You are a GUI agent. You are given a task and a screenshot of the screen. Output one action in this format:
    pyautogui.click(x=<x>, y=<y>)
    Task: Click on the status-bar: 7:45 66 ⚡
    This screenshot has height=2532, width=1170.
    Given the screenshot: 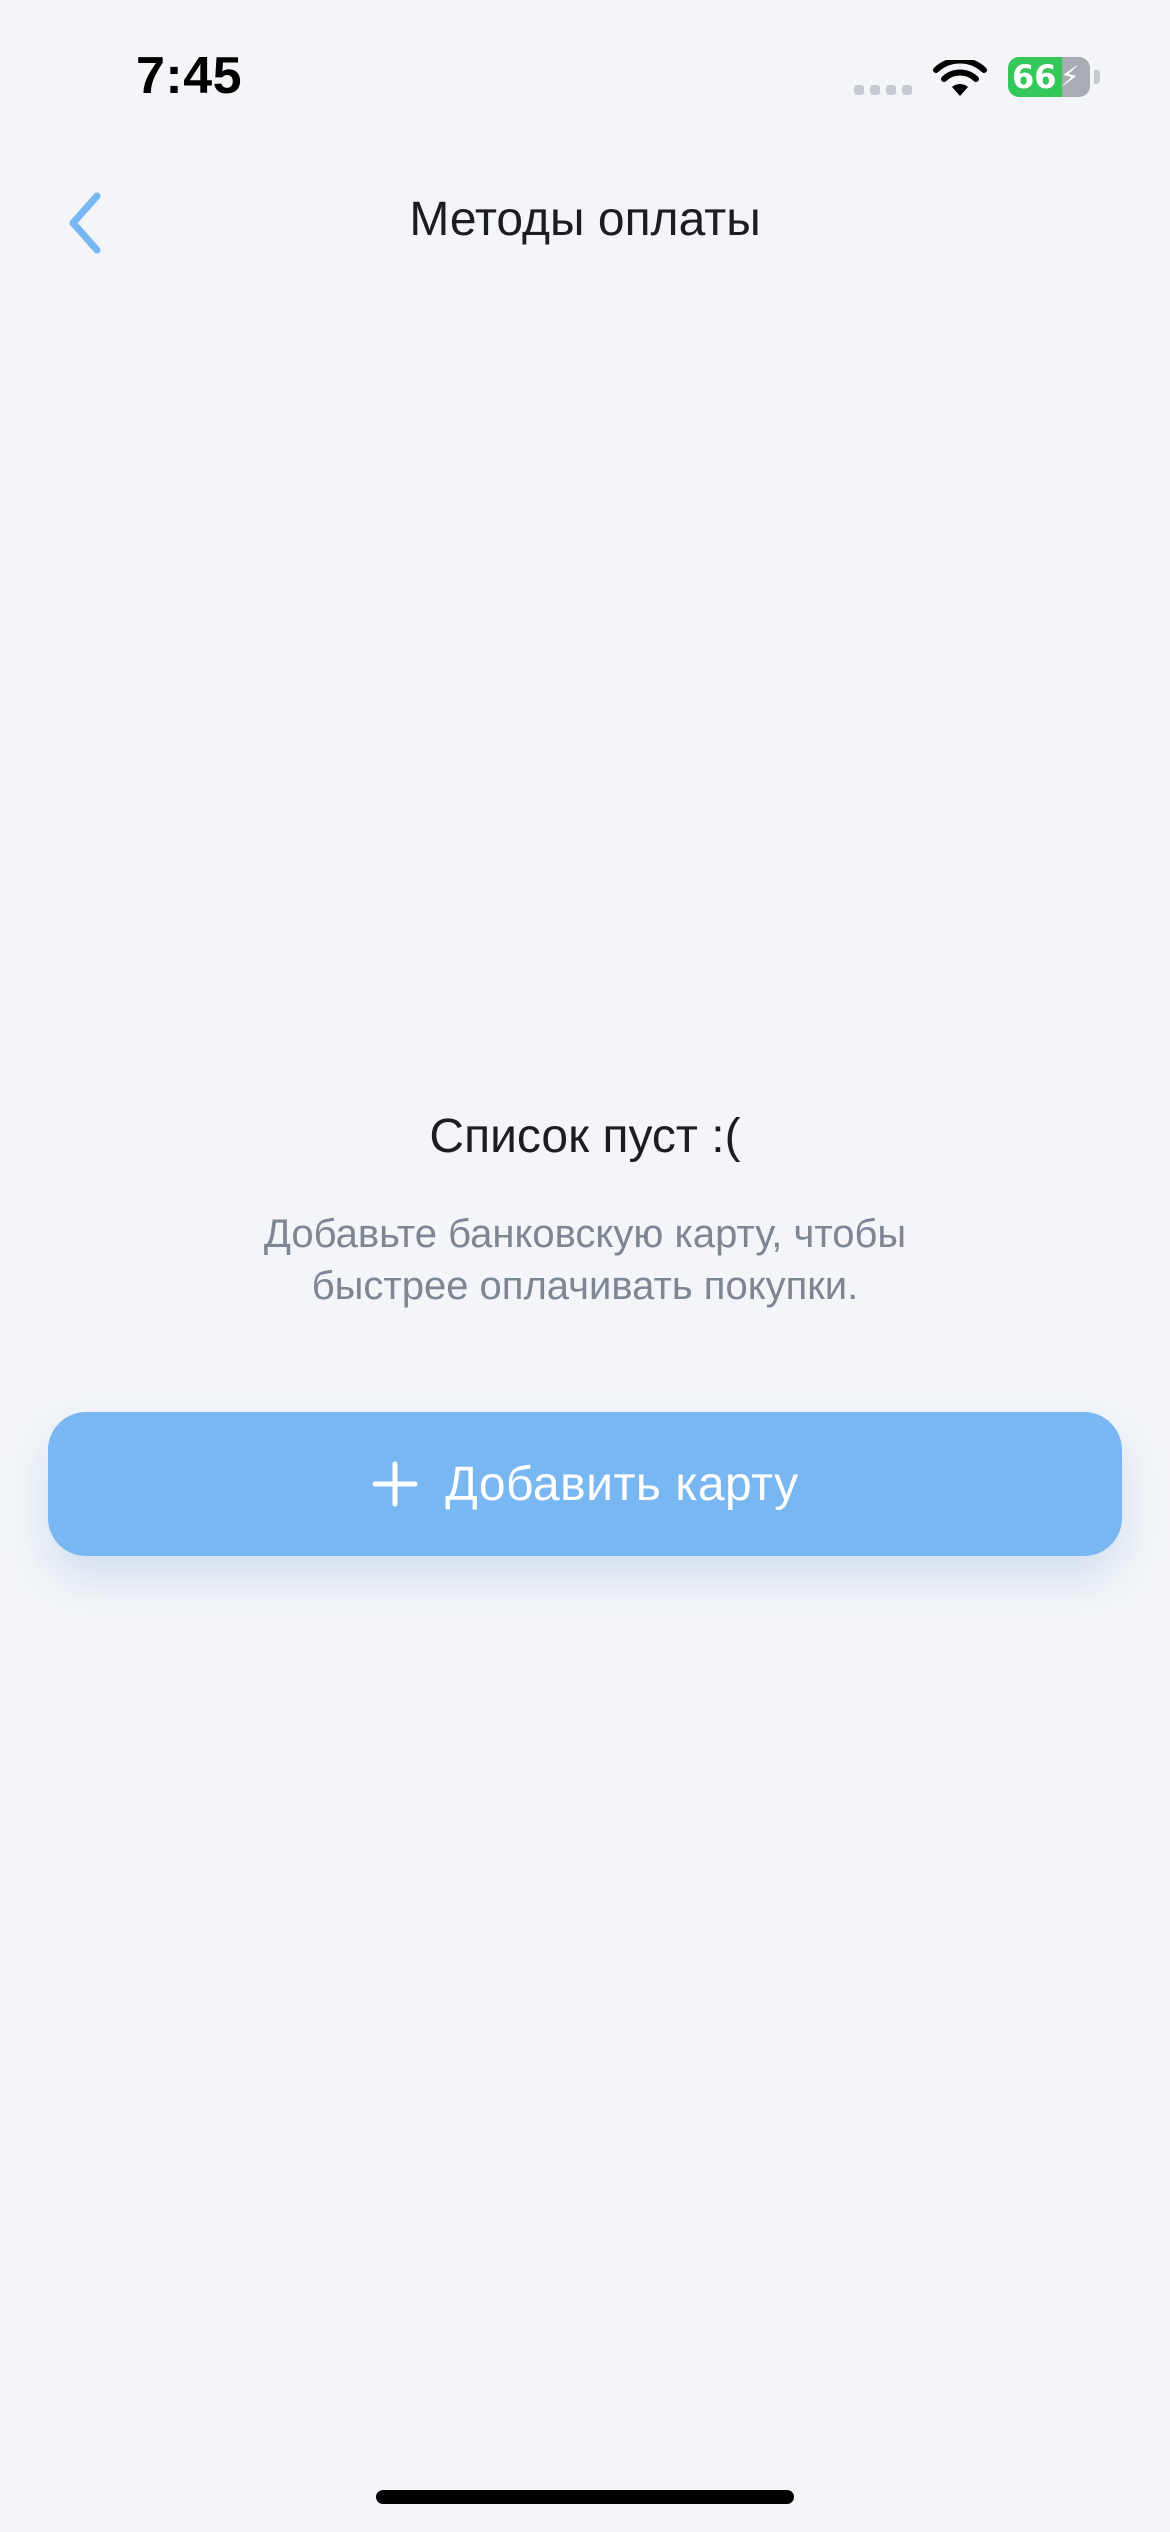 What is the action you would take?
    pyautogui.click(x=585, y=75)
    